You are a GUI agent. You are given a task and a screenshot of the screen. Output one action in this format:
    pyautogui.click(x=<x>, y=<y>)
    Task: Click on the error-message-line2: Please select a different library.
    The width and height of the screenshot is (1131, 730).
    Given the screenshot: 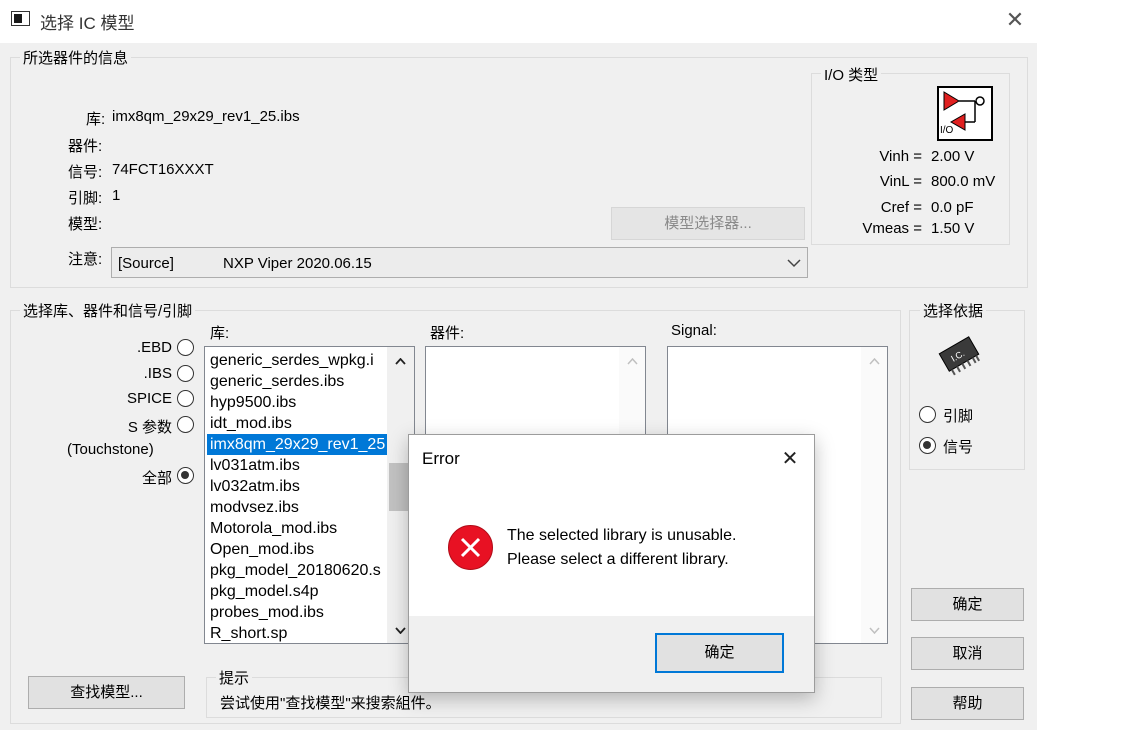 What is the action you would take?
    pyautogui.click(x=618, y=559)
    